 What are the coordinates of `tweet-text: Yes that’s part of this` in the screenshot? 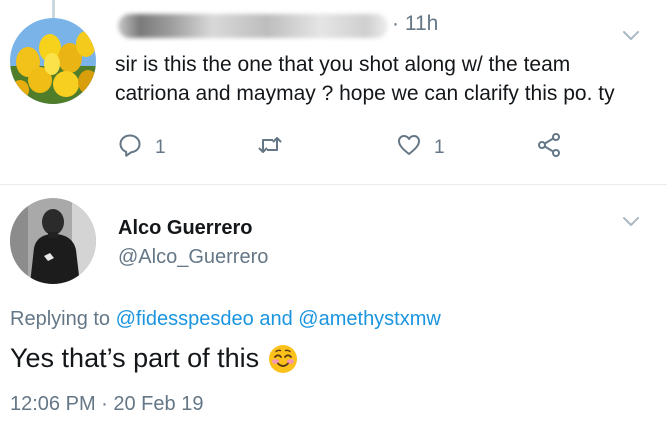 It's located at (135, 358).